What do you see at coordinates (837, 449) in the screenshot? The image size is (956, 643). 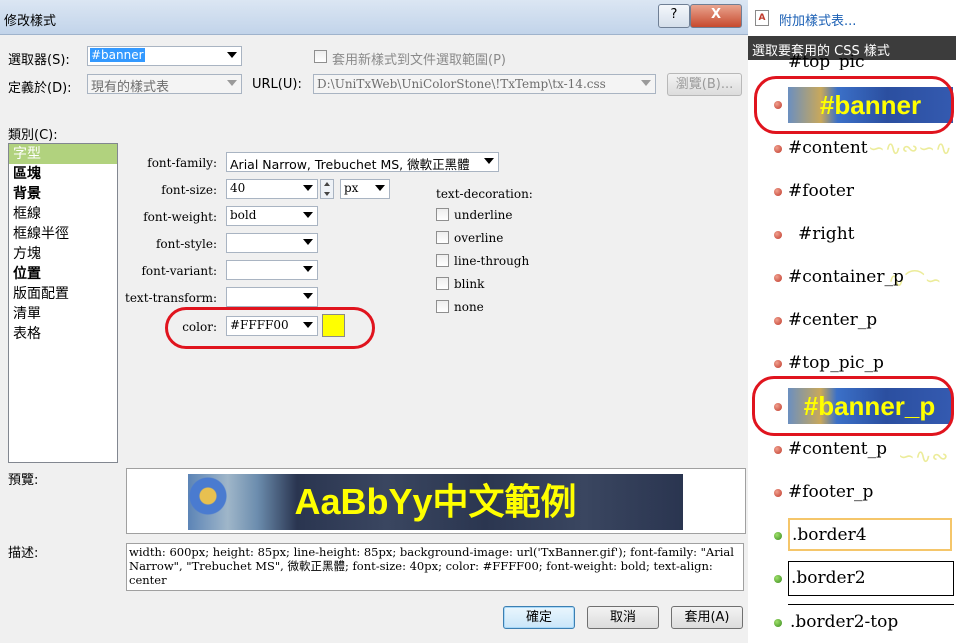 I see `style-item-content-p: #content_p` at bounding box center [837, 449].